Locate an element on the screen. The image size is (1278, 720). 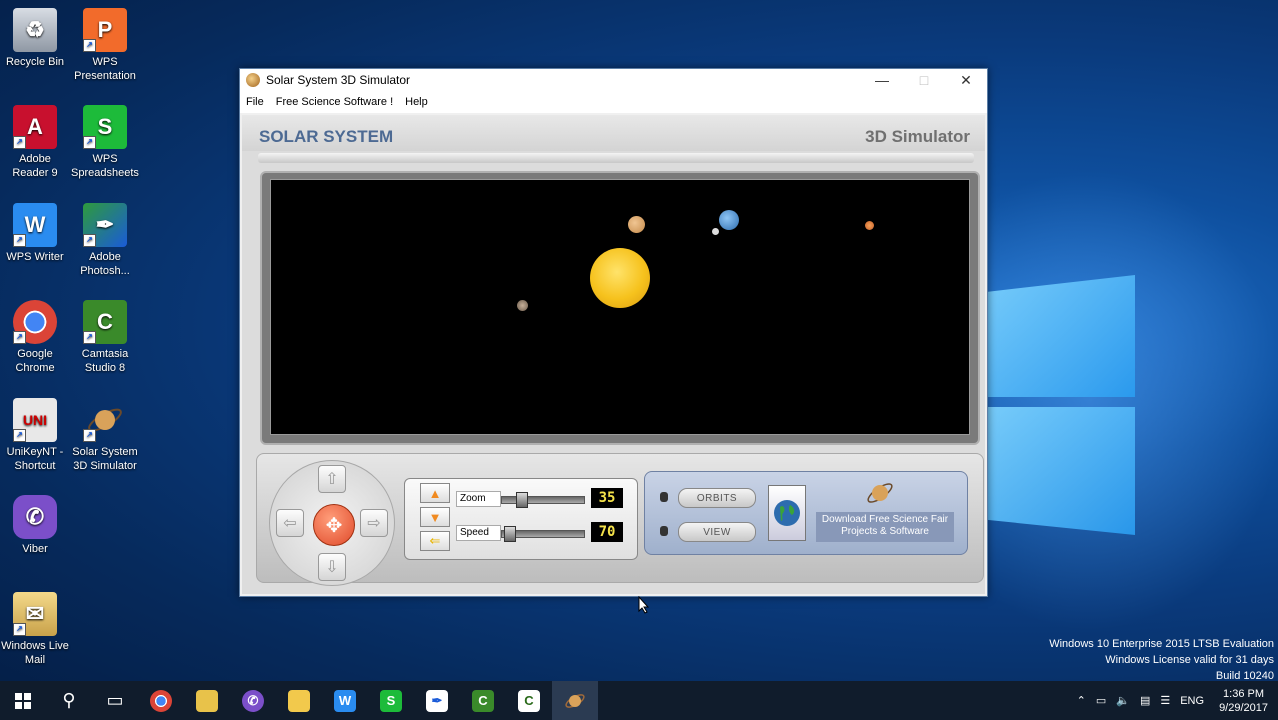
taskbar-solar-system is located at coordinates (575, 700).